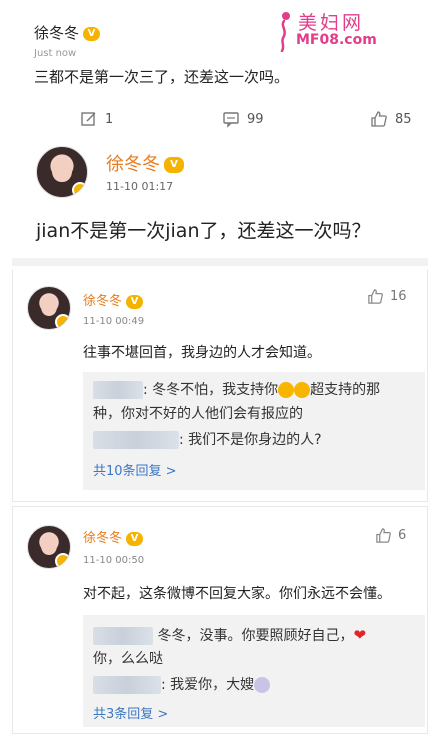  I want to click on watermark-title: 美妇网, so click(331, 23).